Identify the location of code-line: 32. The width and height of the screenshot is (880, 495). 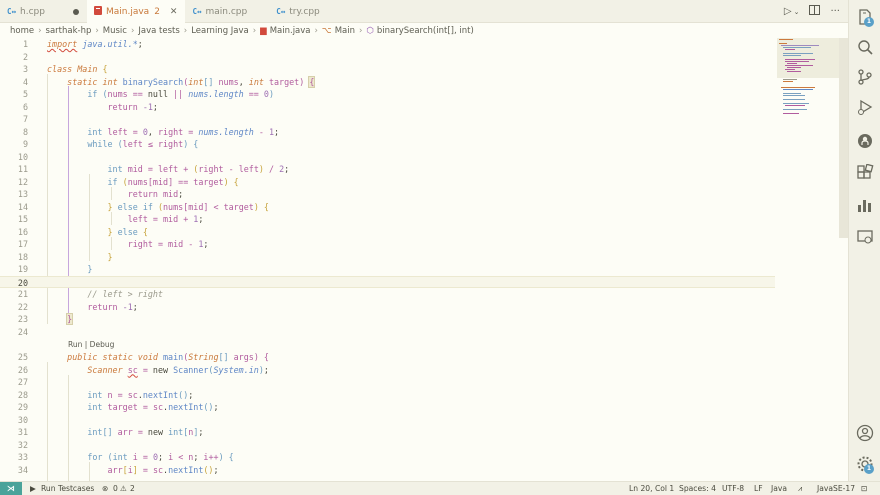
(22, 444).